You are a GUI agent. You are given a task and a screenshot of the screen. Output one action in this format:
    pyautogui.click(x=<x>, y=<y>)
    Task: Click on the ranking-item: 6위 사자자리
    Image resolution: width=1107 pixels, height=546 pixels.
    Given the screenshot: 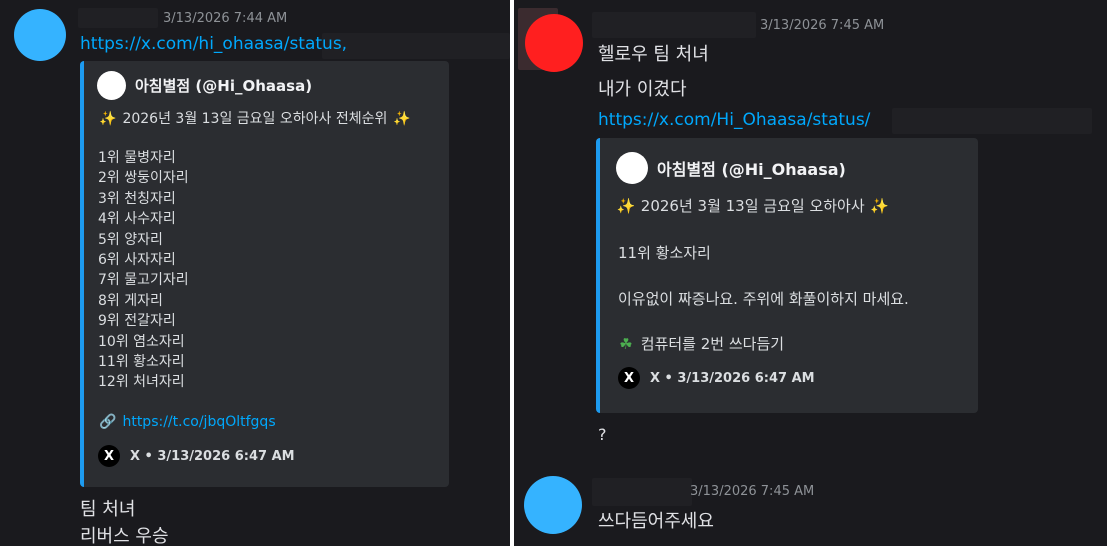 What is the action you would take?
    pyautogui.click(x=137, y=260)
    